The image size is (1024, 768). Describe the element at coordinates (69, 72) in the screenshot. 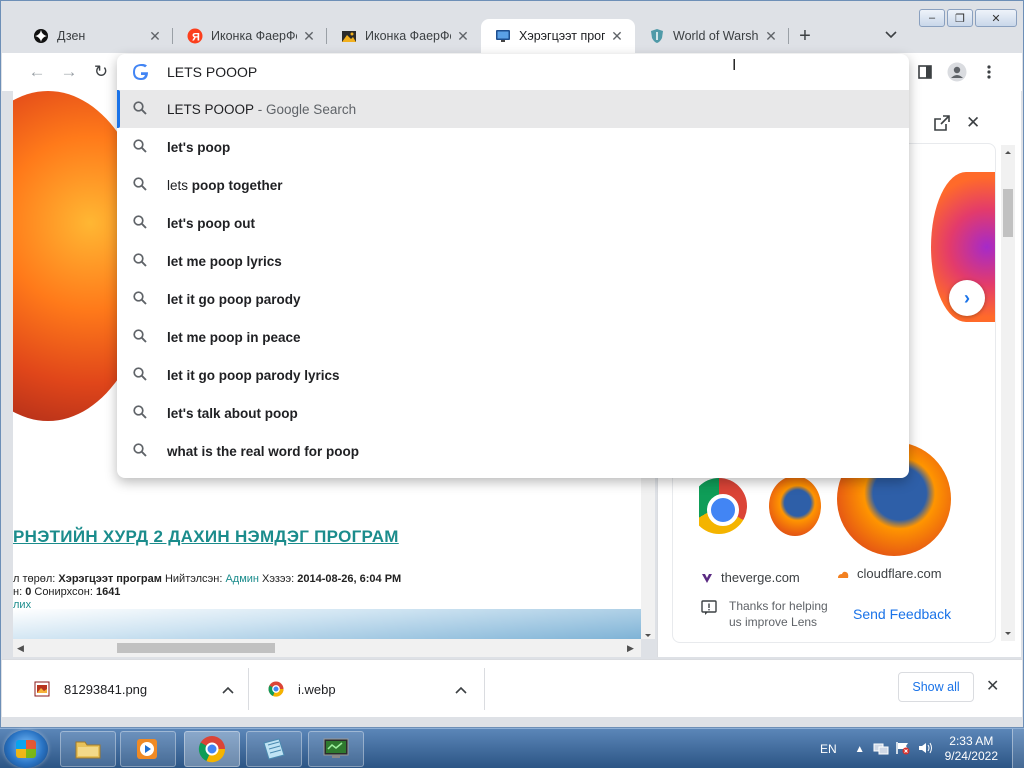

I see `forward-arrow-icon: →` at that location.